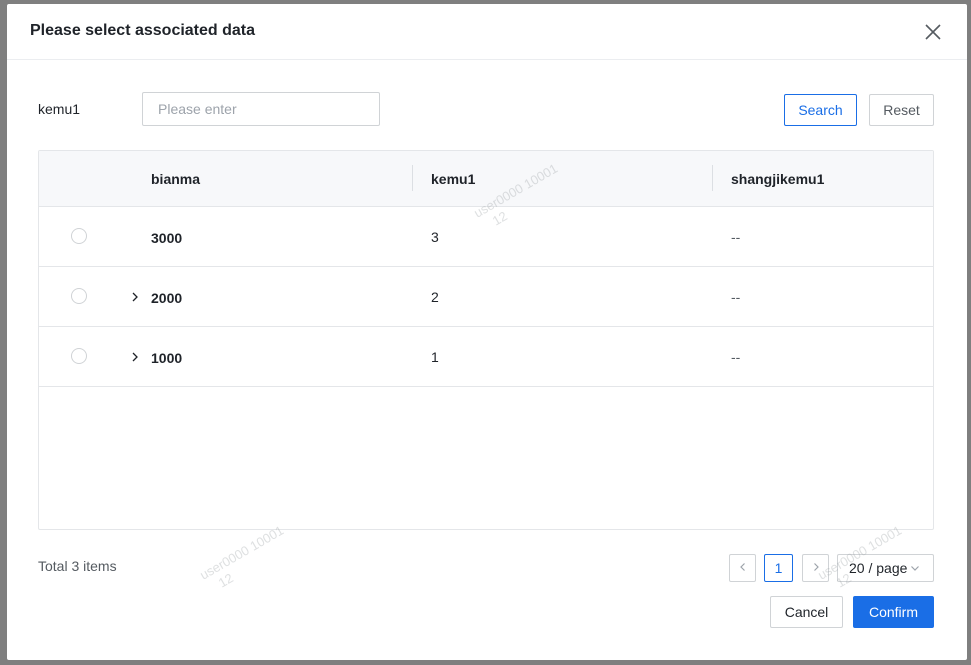  I want to click on cell-kemu1: 2, so click(435, 297).